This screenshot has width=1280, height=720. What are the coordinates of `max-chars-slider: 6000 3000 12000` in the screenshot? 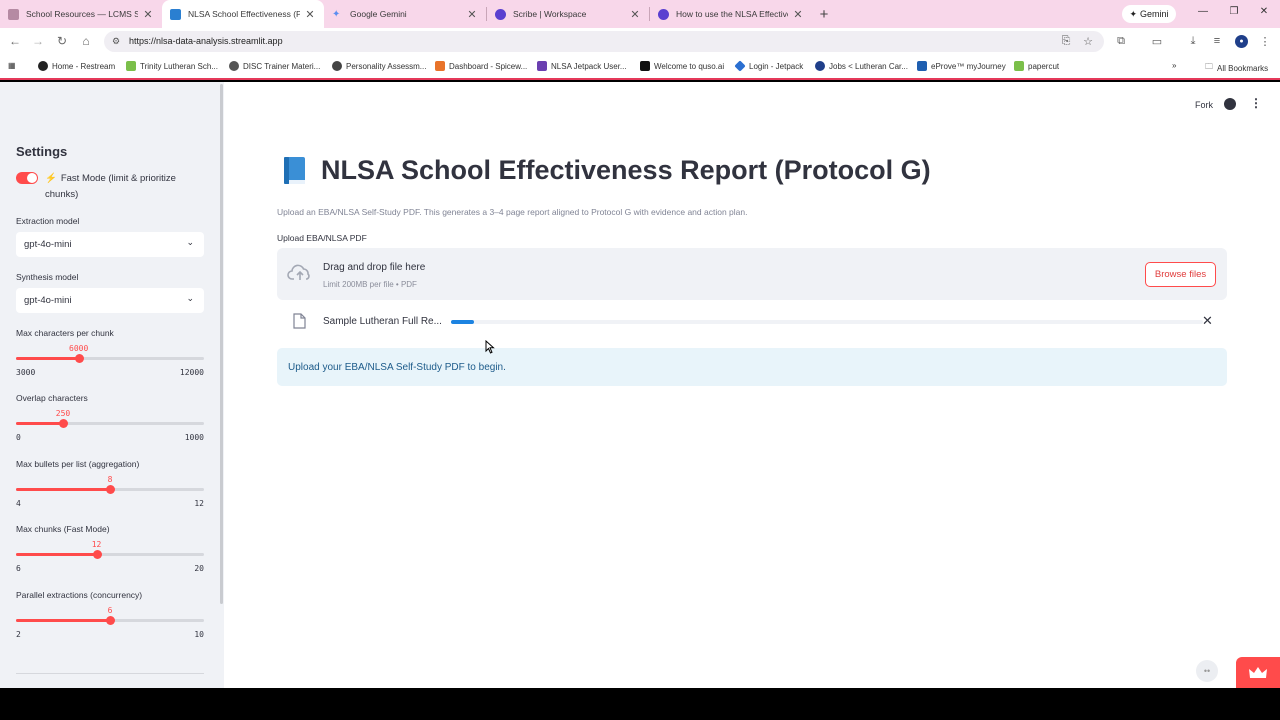 It's located at (110, 357).